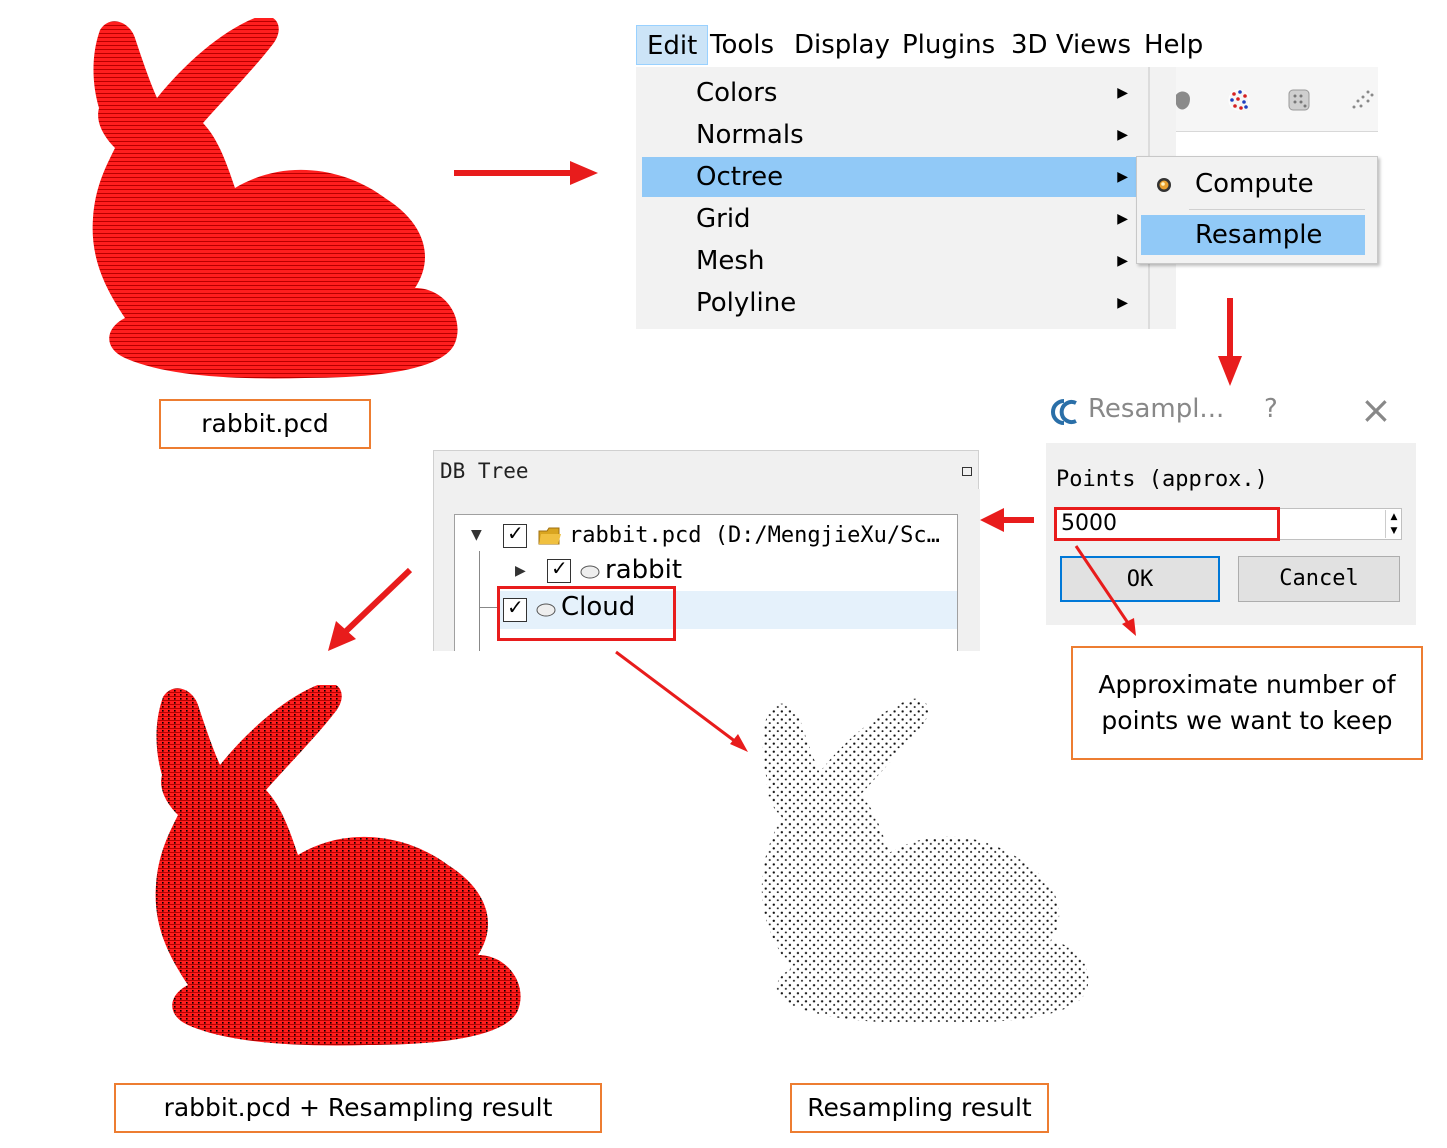 The height and width of the screenshot is (1148, 1447). I want to click on submenu-item-resample: Resample, so click(1253, 235).